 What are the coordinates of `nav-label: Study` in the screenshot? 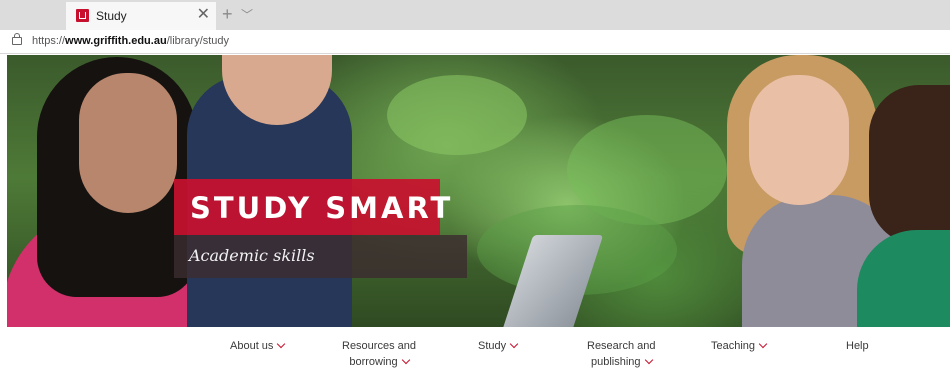 It's located at (492, 346).